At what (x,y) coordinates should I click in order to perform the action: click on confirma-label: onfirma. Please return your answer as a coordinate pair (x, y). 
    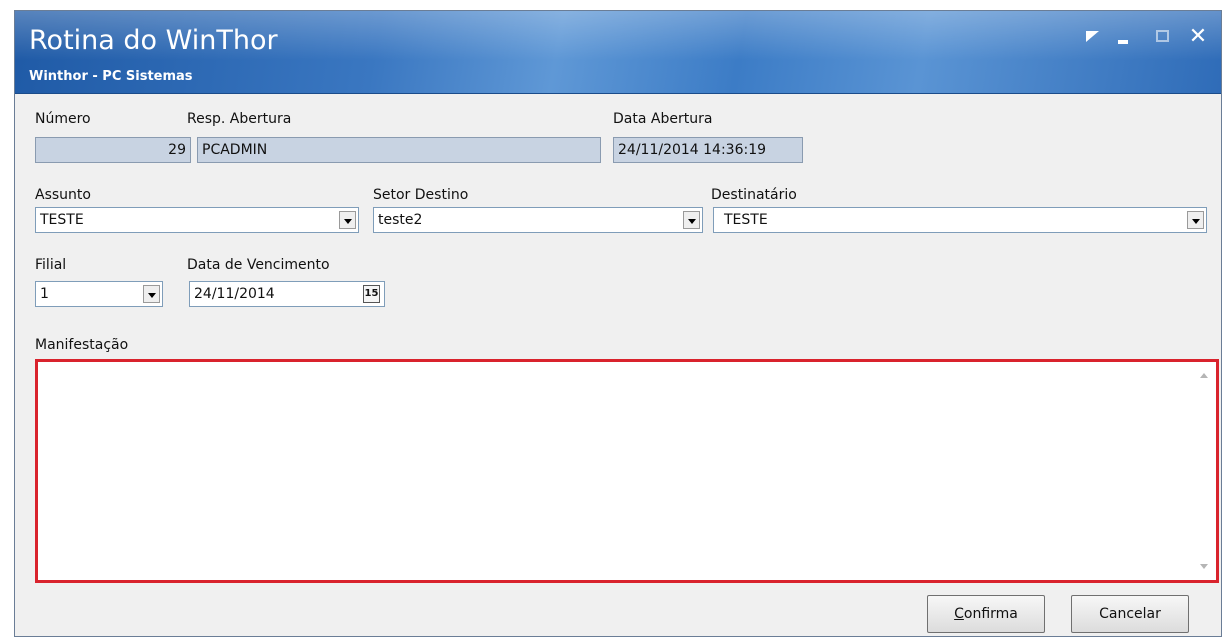
    Looking at the image, I should click on (990, 614).